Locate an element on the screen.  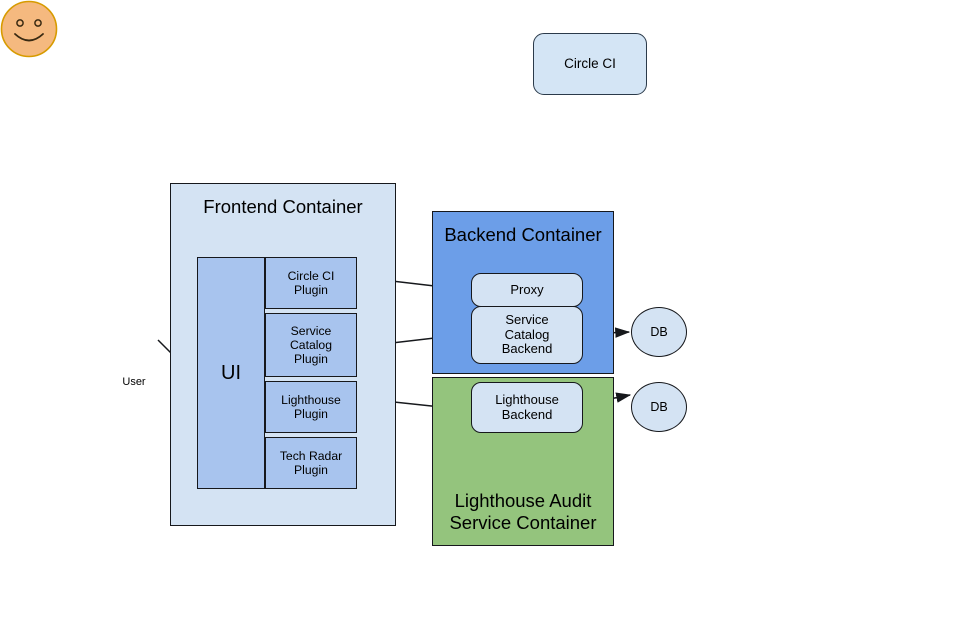
node-lighthouse-backend: Lighthouse Backend is located at coordinates (527, 407).